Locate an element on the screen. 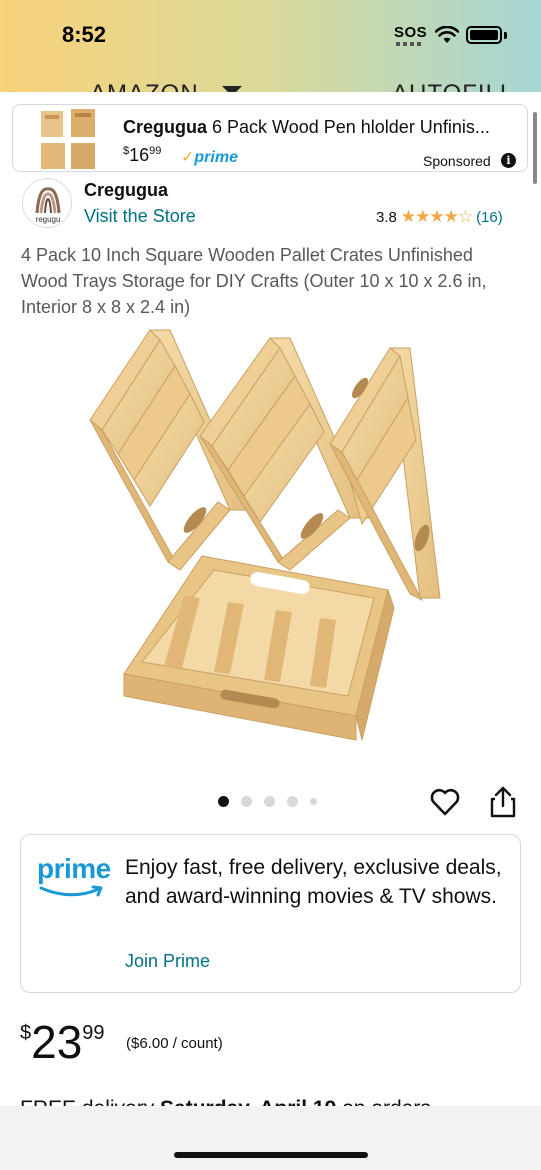 The height and width of the screenshot is (1170, 541). ad-price-whole: 16 is located at coordinates (139, 155).